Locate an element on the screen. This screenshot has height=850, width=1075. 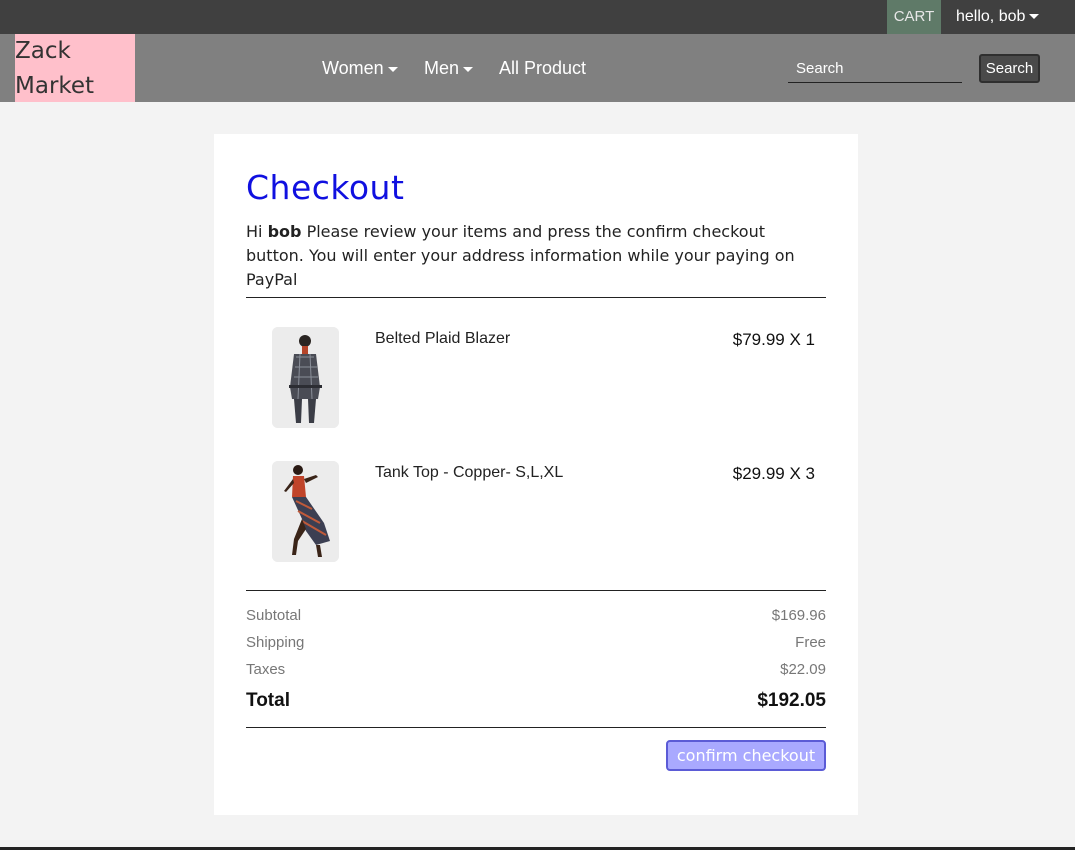
total-label: Total is located at coordinates (268, 700).